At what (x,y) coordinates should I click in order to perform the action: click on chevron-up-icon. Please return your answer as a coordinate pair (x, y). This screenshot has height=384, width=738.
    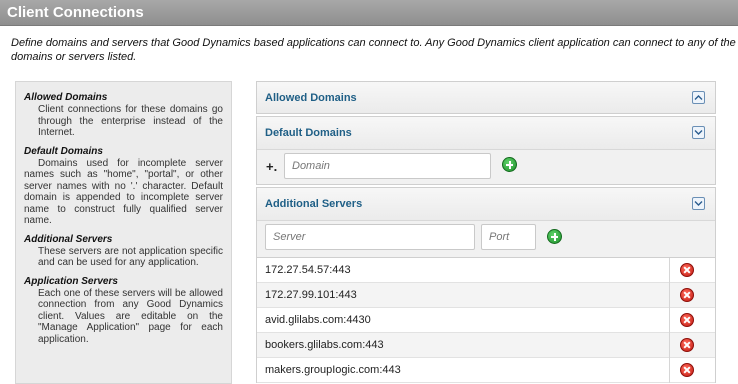
    Looking at the image, I should click on (698, 97).